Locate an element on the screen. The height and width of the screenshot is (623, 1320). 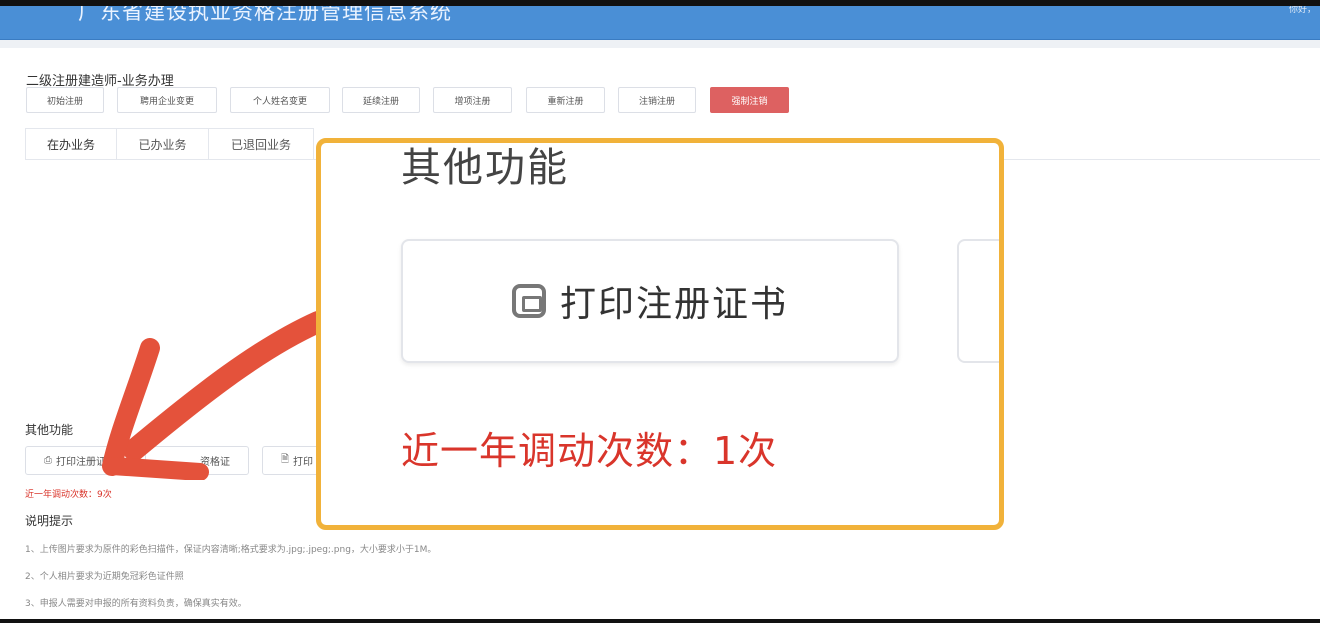
printer-icon is located at coordinates (528, 301).